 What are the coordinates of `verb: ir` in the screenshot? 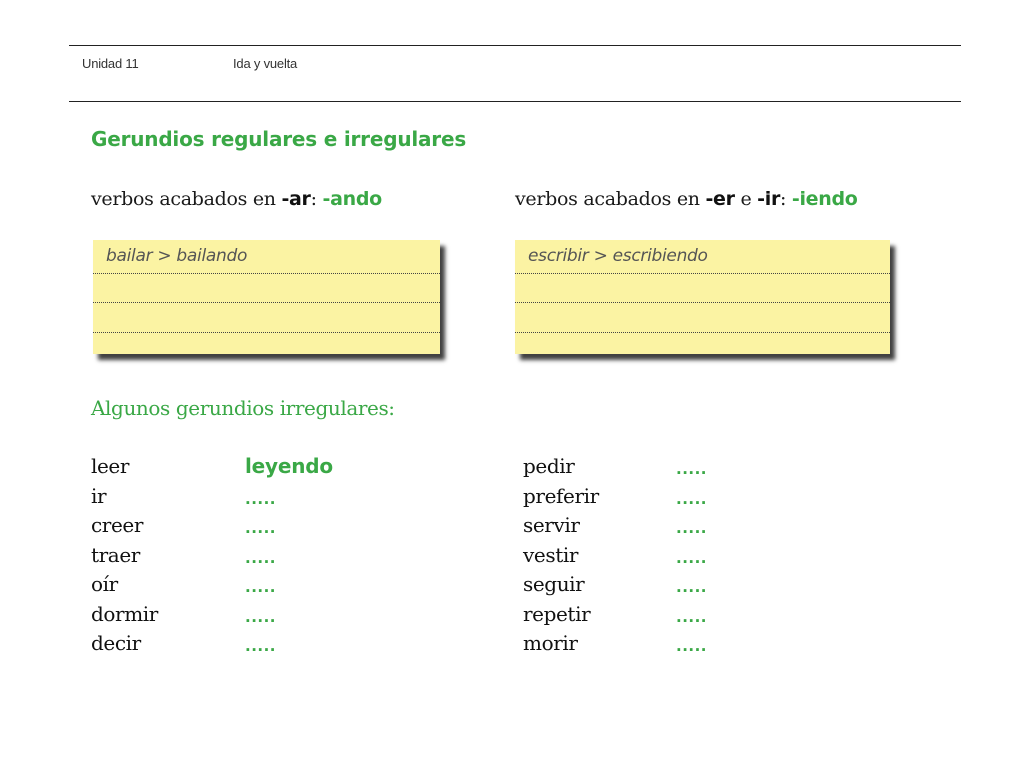 It's located at (99, 495).